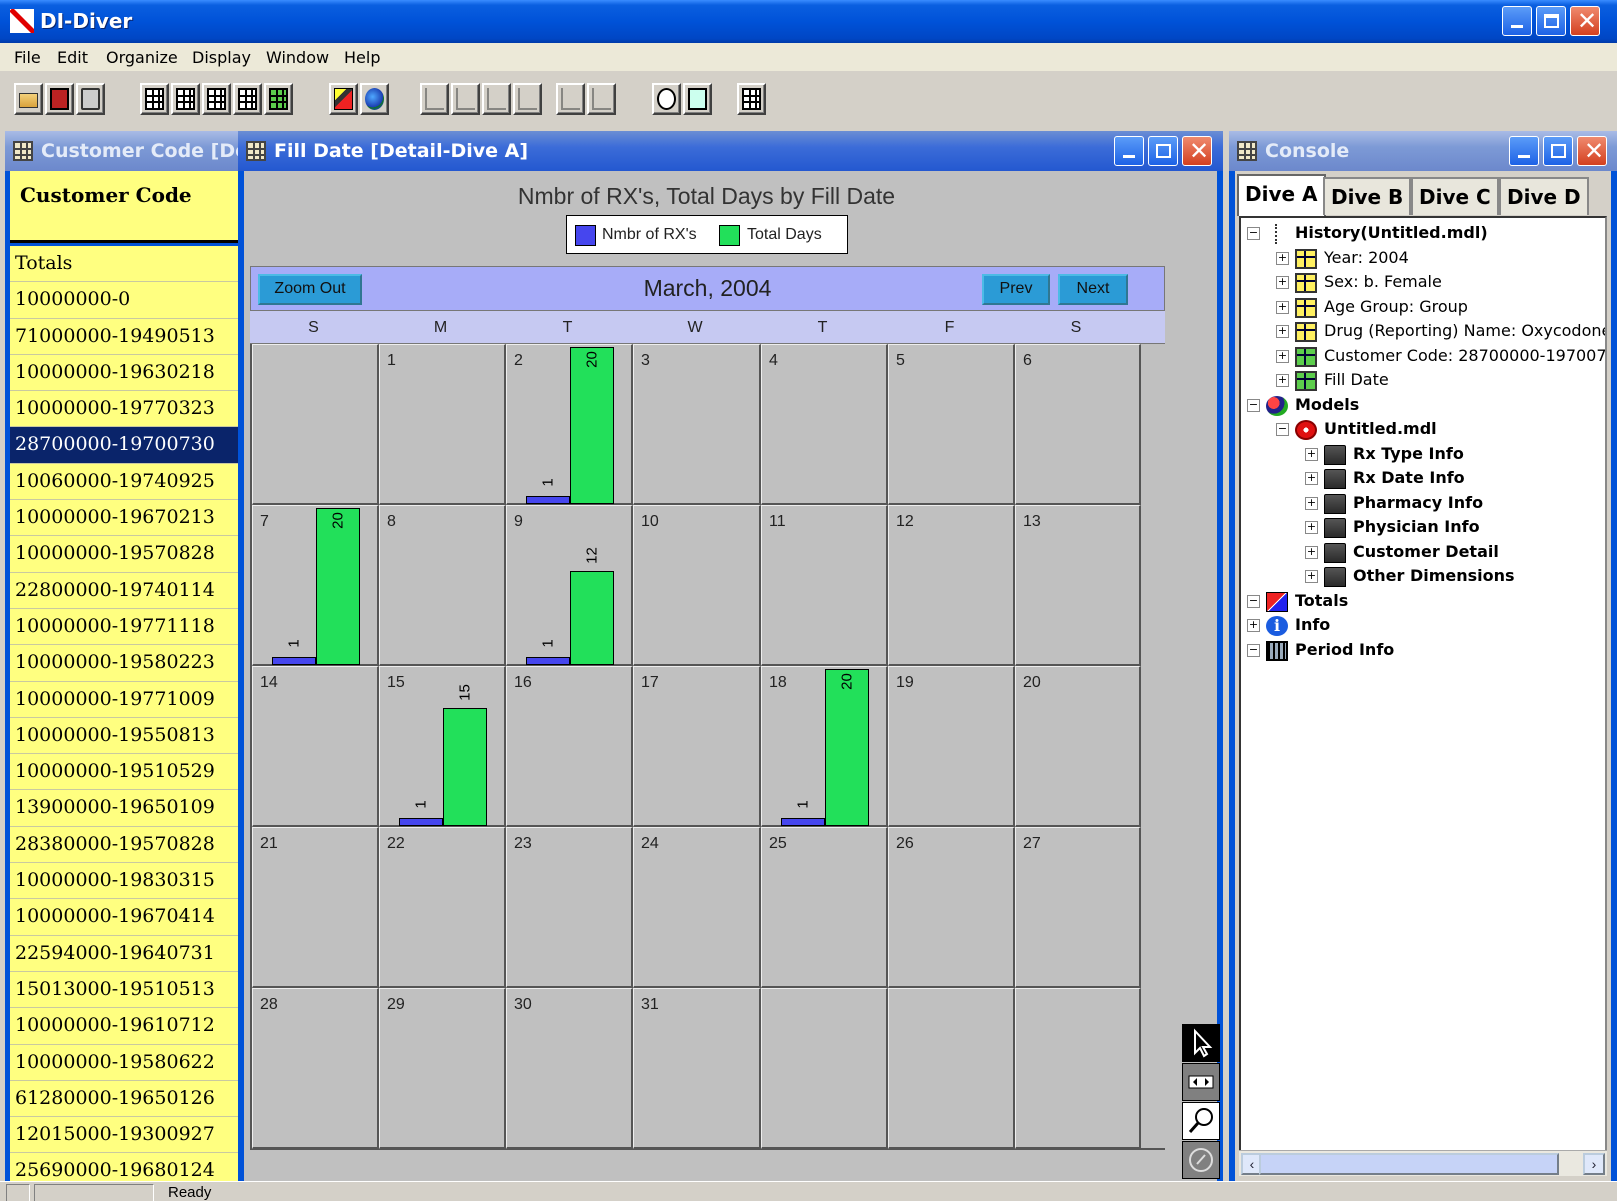 The width and height of the screenshot is (1617, 1201). What do you see at coordinates (124, 264) in the screenshot?
I see `totals-row: Totals` at bounding box center [124, 264].